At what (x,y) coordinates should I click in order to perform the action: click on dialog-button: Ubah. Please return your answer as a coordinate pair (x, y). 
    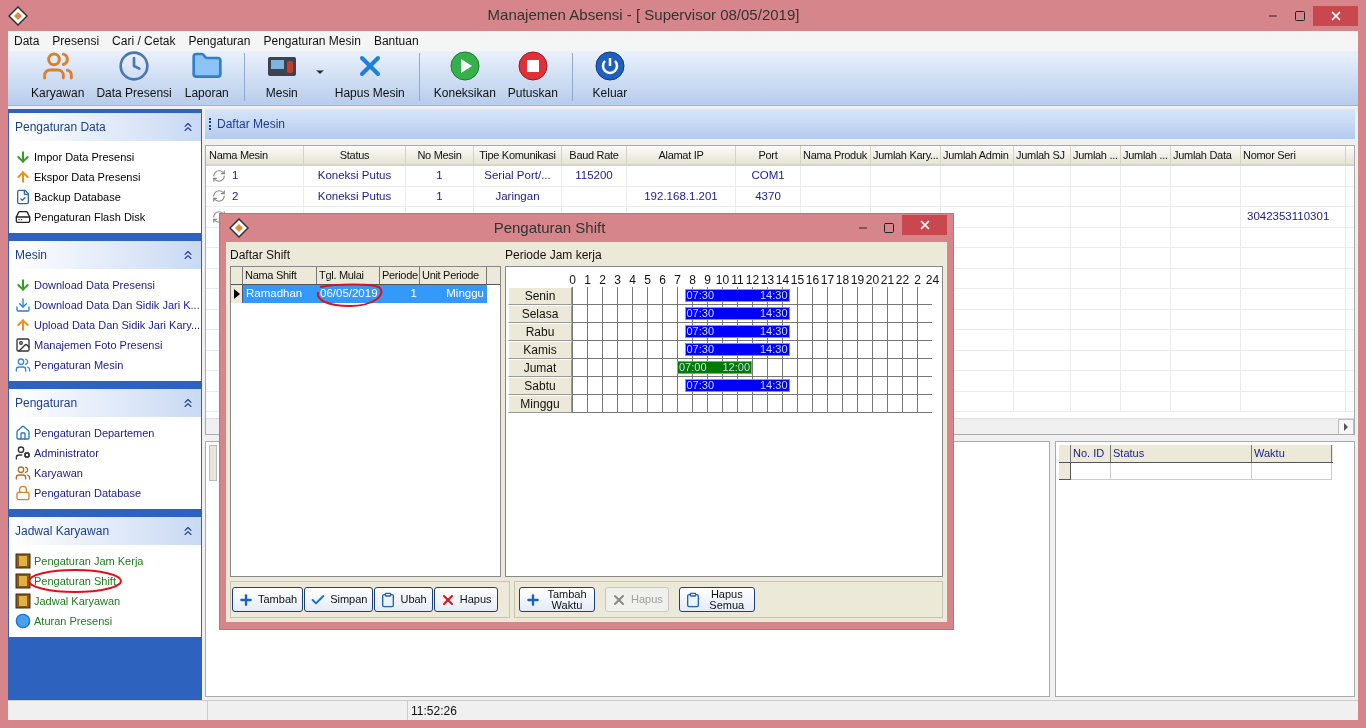
    Looking at the image, I should click on (403, 599).